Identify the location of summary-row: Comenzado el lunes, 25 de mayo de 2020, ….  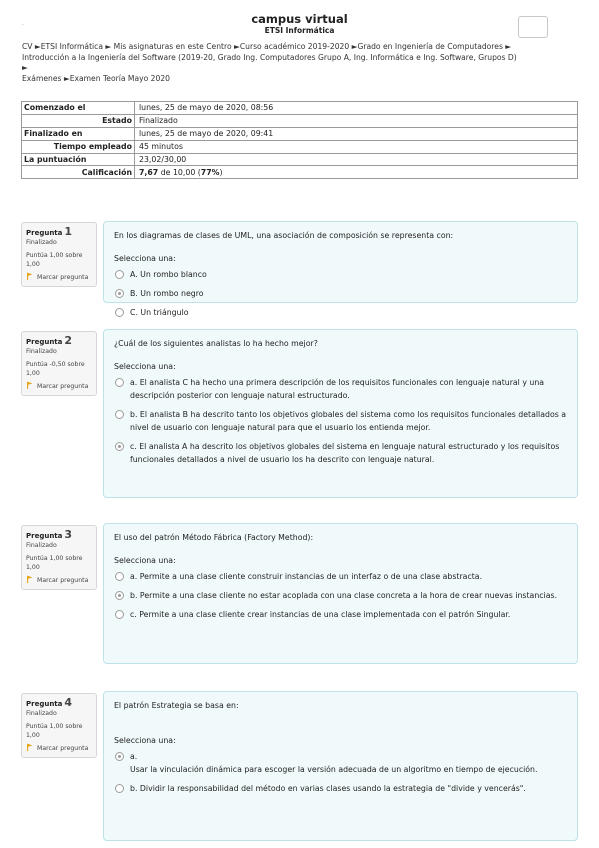
(299, 108).